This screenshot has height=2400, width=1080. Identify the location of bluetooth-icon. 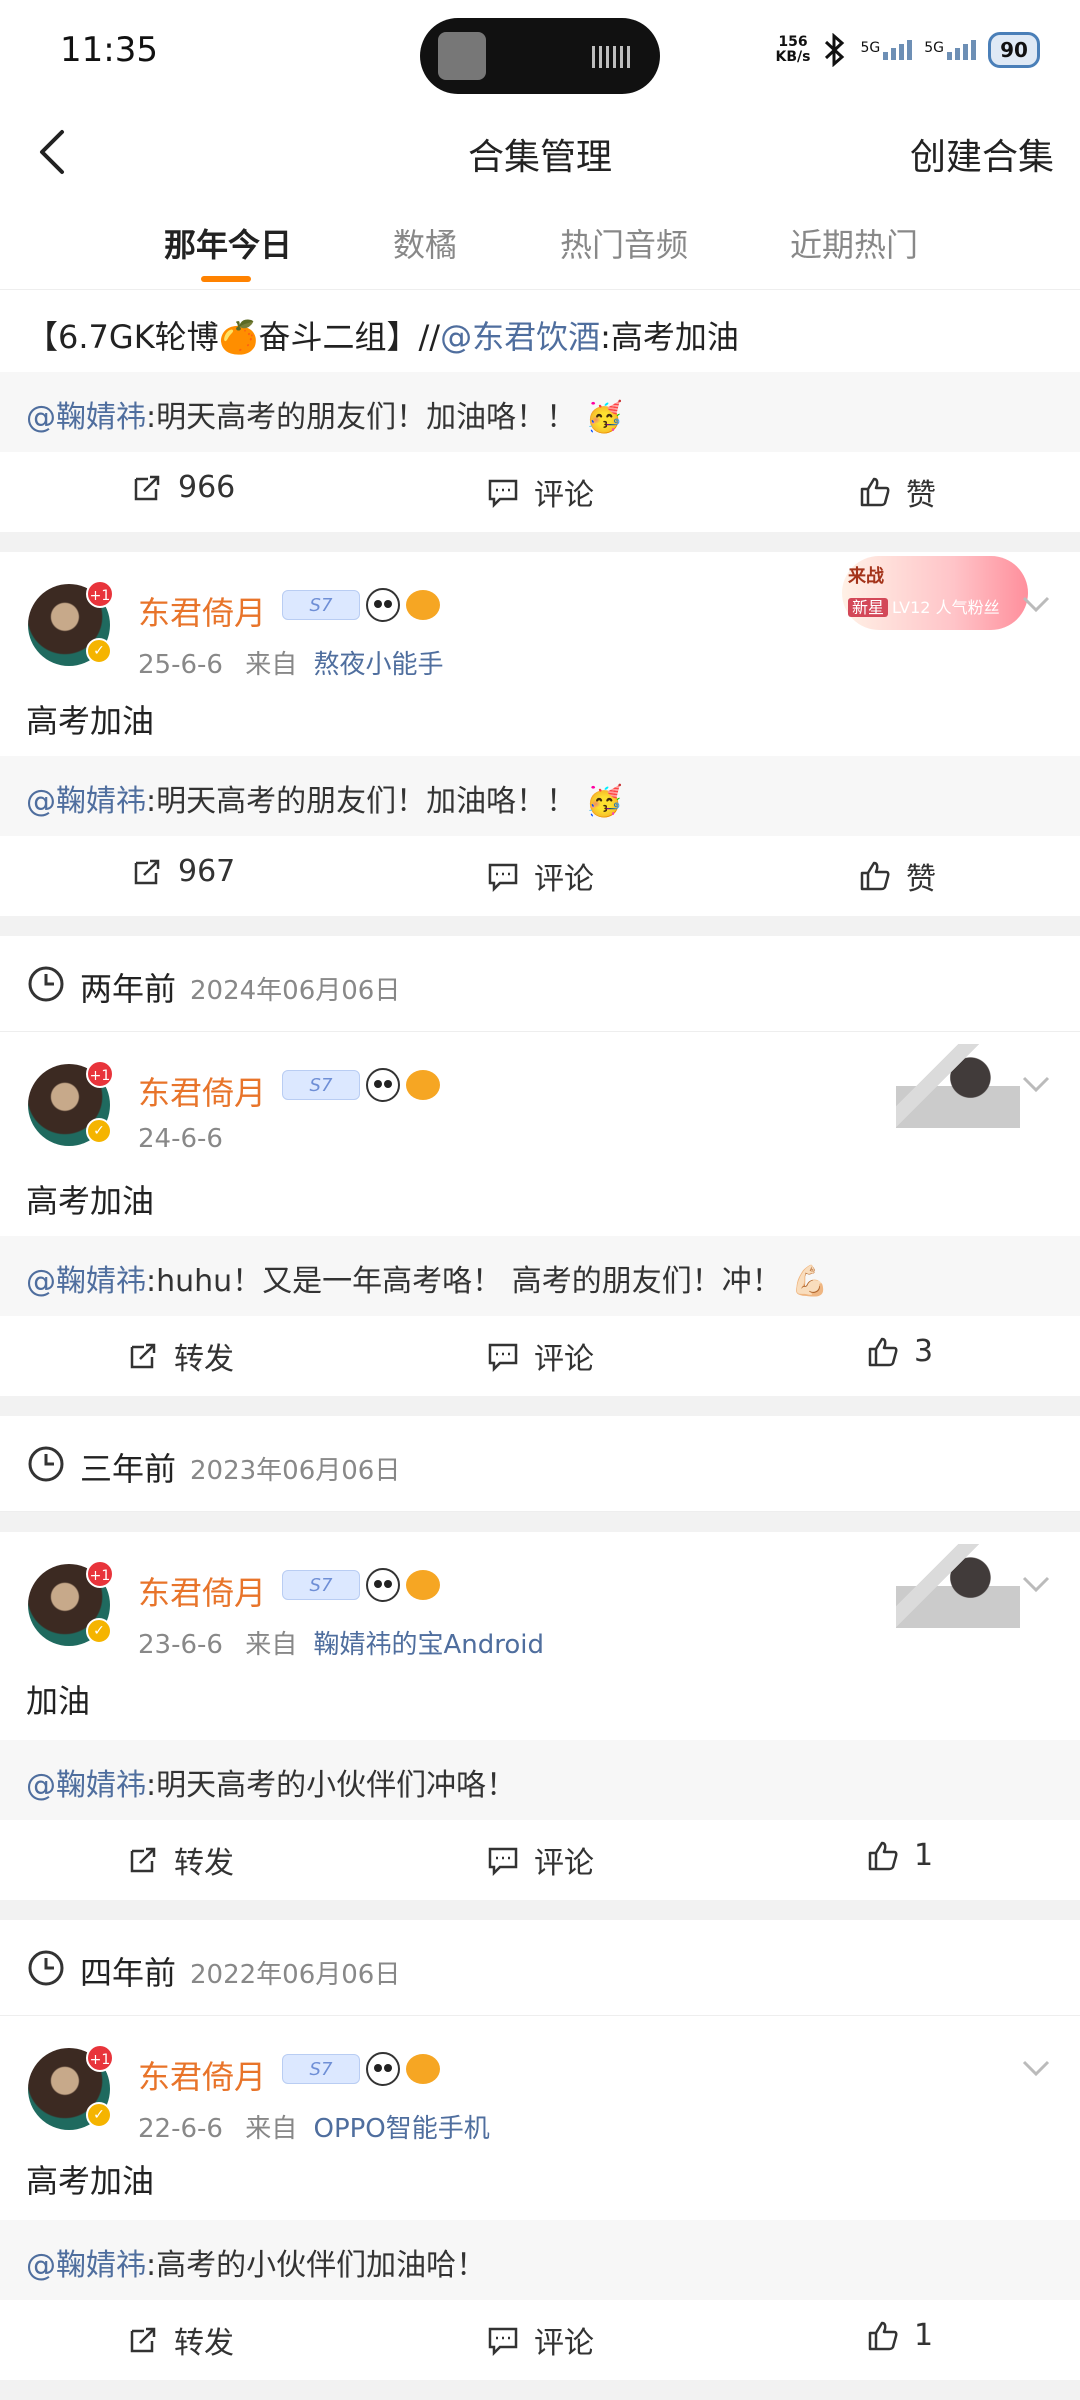
(835, 50).